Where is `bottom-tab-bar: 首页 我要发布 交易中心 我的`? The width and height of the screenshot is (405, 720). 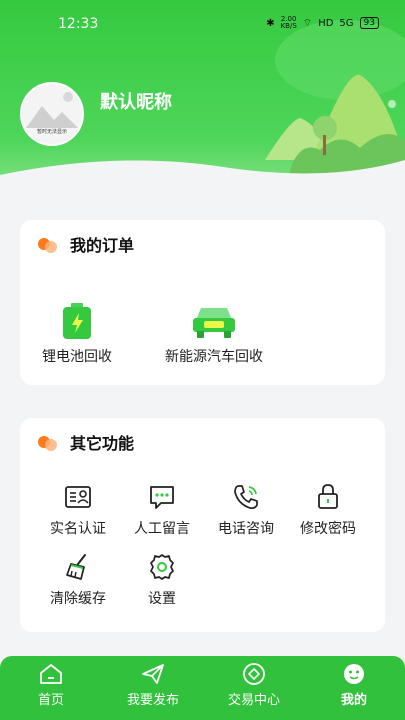 bottom-tab-bar: 首页 我要发布 交易中心 我的 is located at coordinates (202, 688).